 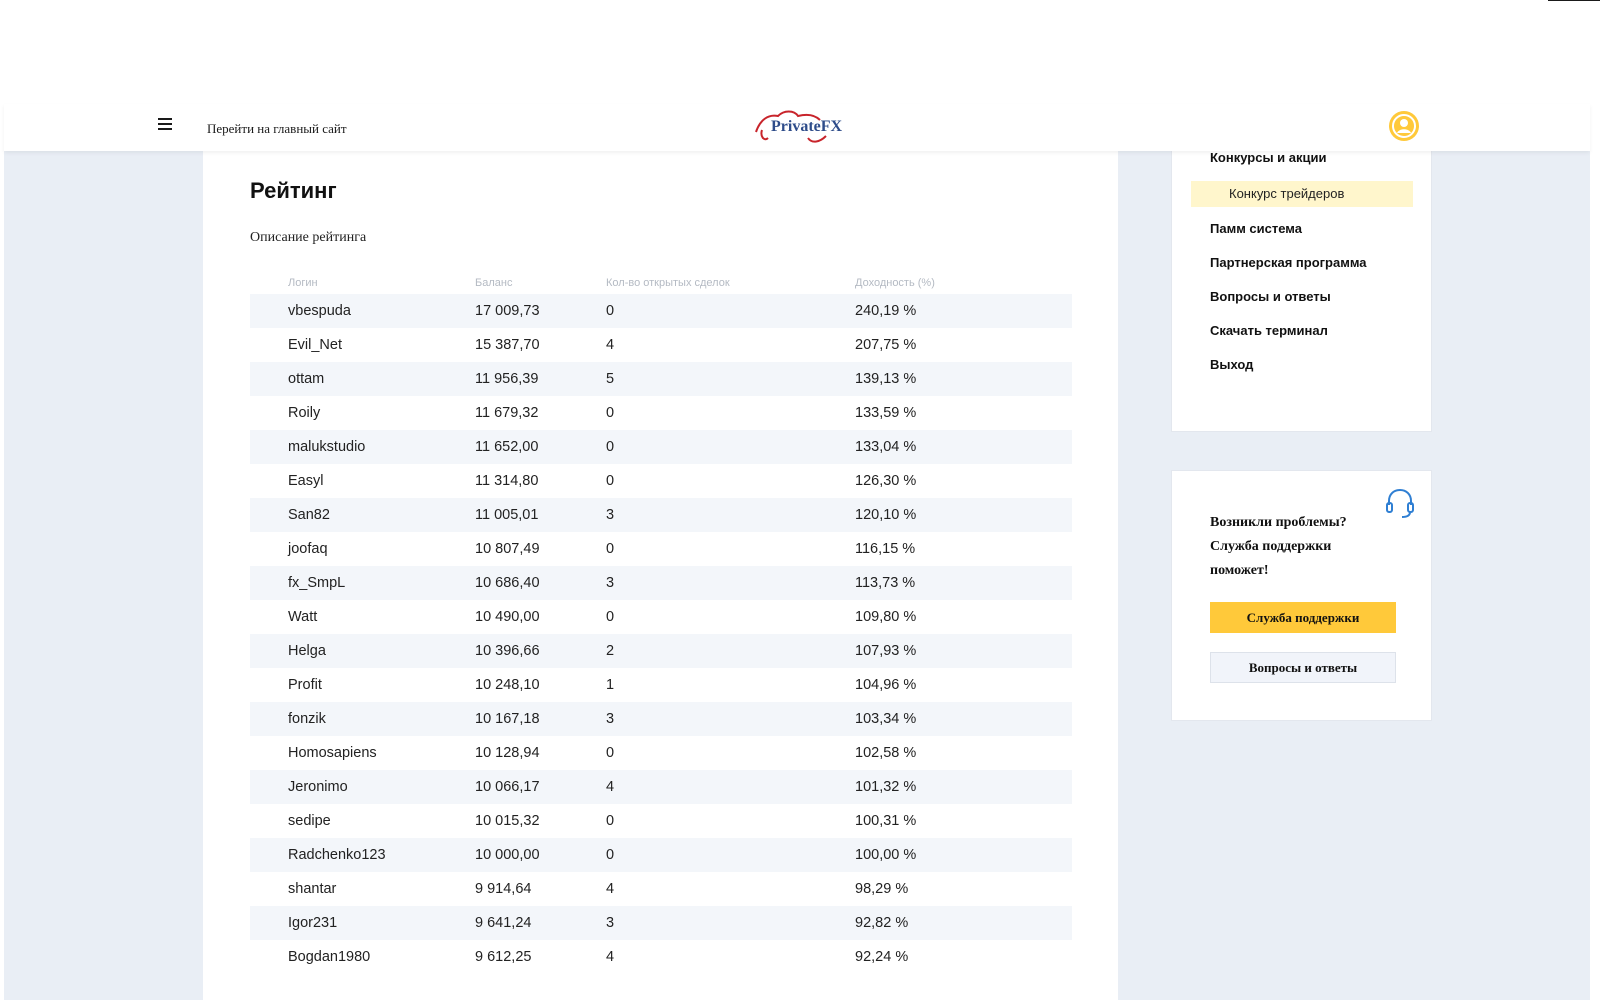 What do you see at coordinates (507, 685) in the screenshot?
I see `table-cell: 10 248,10` at bounding box center [507, 685].